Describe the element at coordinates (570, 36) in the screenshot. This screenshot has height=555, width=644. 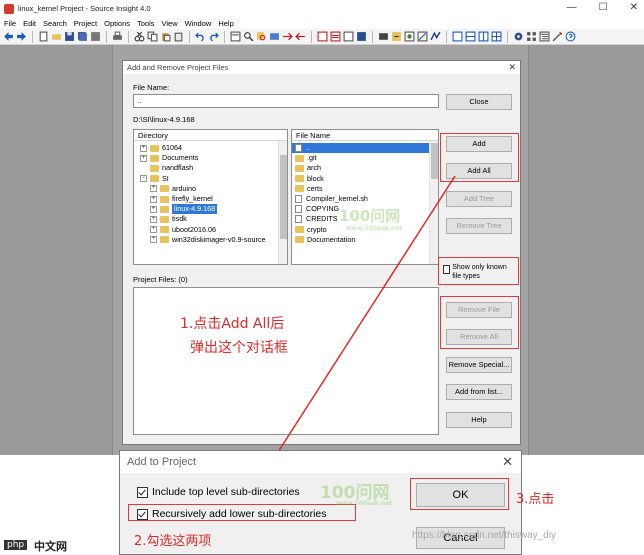
I see `help-icon` at that location.